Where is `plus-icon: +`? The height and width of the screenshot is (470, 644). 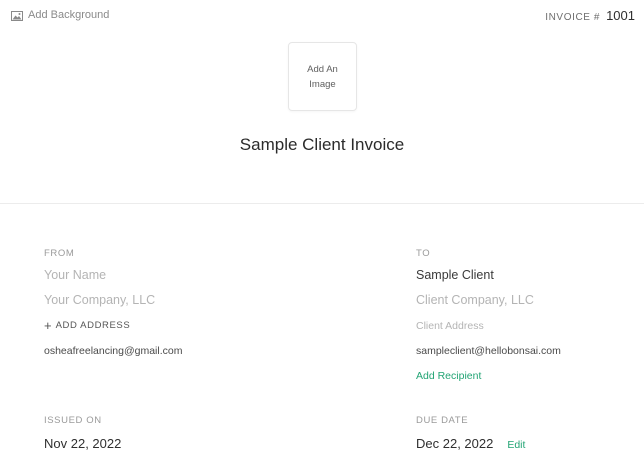
plus-icon: + is located at coordinates (48, 325).